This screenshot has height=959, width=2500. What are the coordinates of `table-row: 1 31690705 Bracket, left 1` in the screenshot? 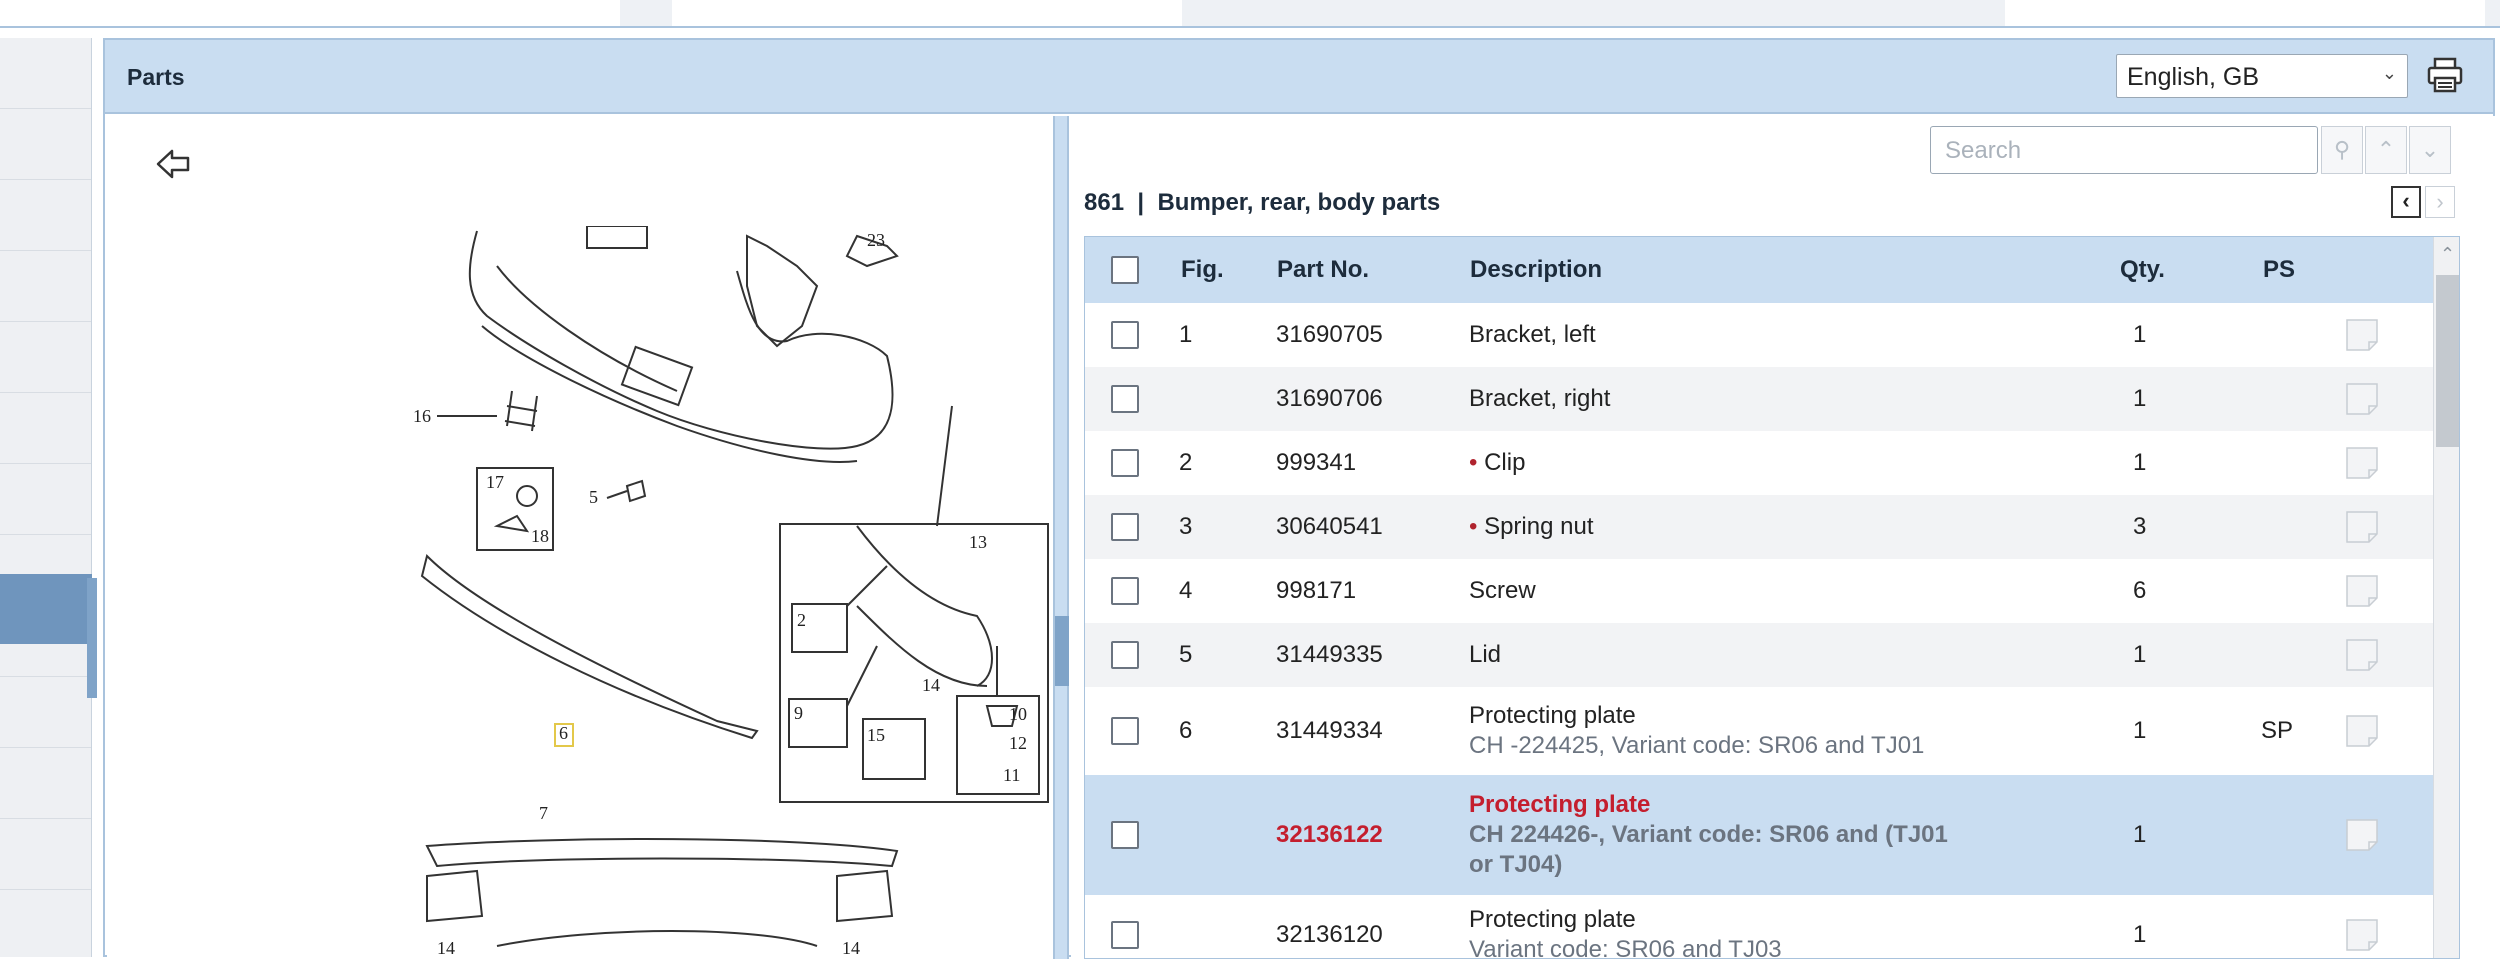 It's located at (1759, 335).